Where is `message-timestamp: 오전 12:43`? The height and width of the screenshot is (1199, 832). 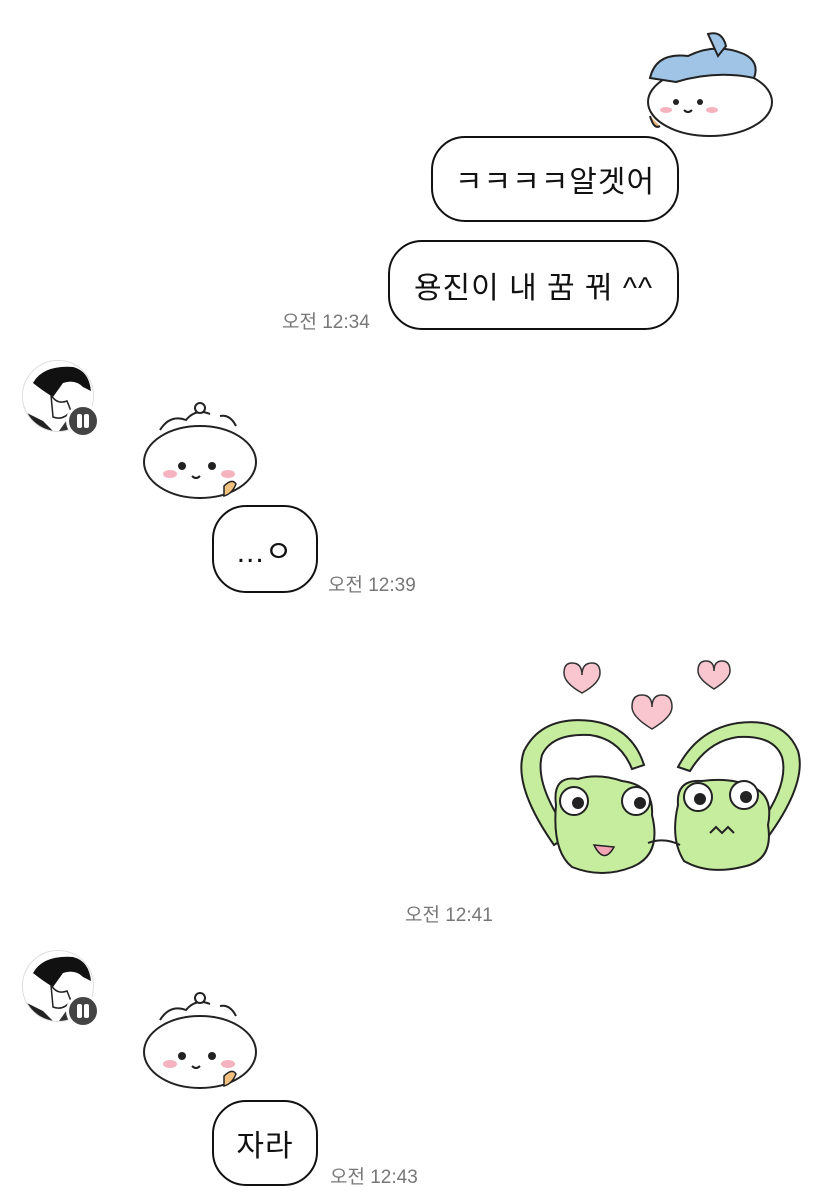
message-timestamp: 오전 12:43 is located at coordinates (374, 1177).